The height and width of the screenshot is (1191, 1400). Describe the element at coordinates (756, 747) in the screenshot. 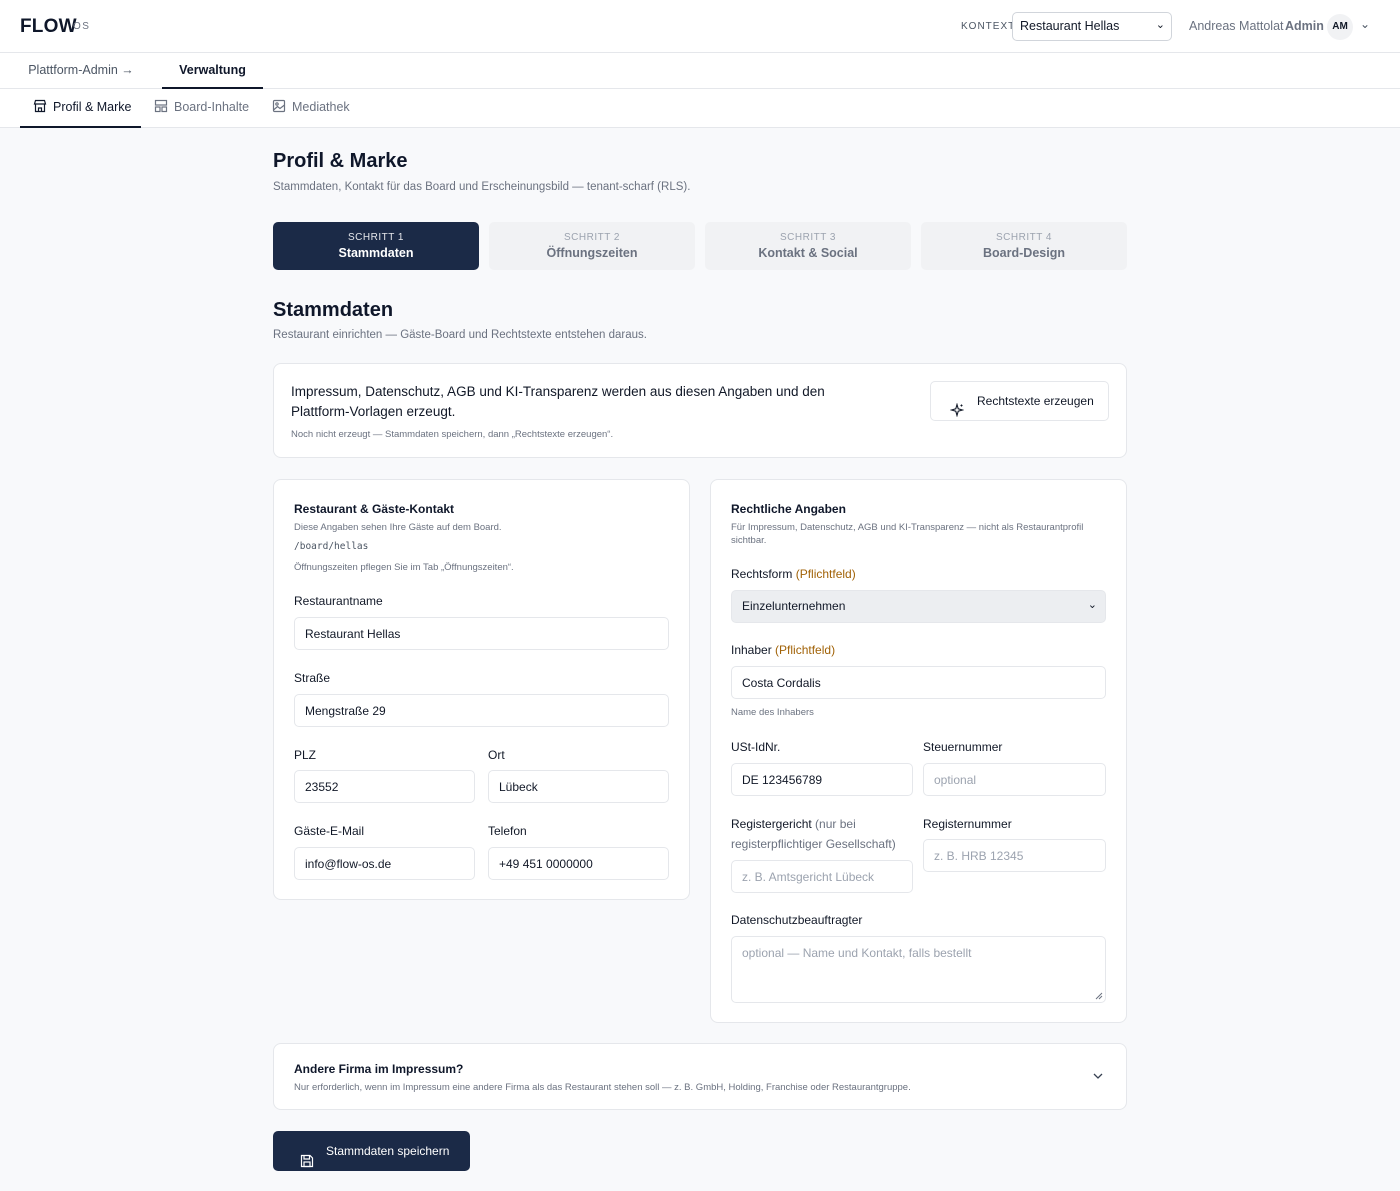

I see `vat-label: USt-IdNr.` at that location.